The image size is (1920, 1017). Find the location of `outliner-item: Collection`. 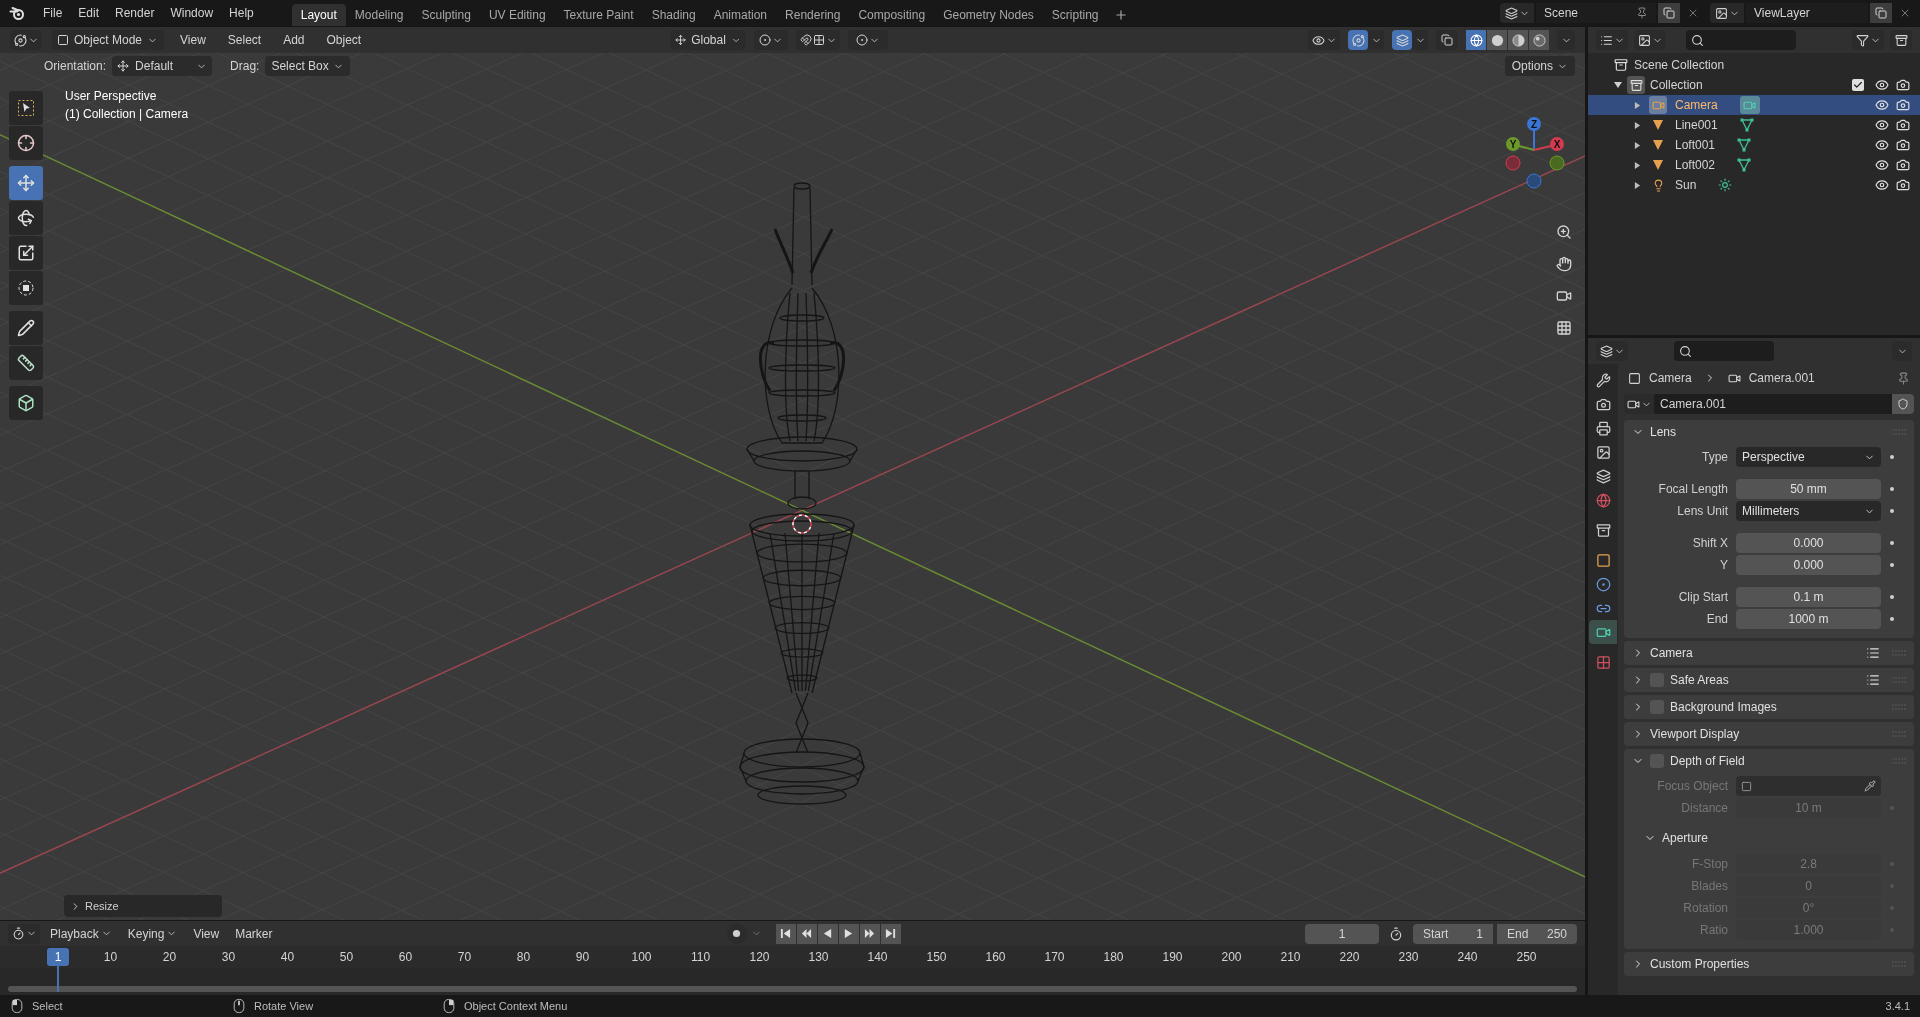

outliner-item: Collection is located at coordinates (1676, 85).